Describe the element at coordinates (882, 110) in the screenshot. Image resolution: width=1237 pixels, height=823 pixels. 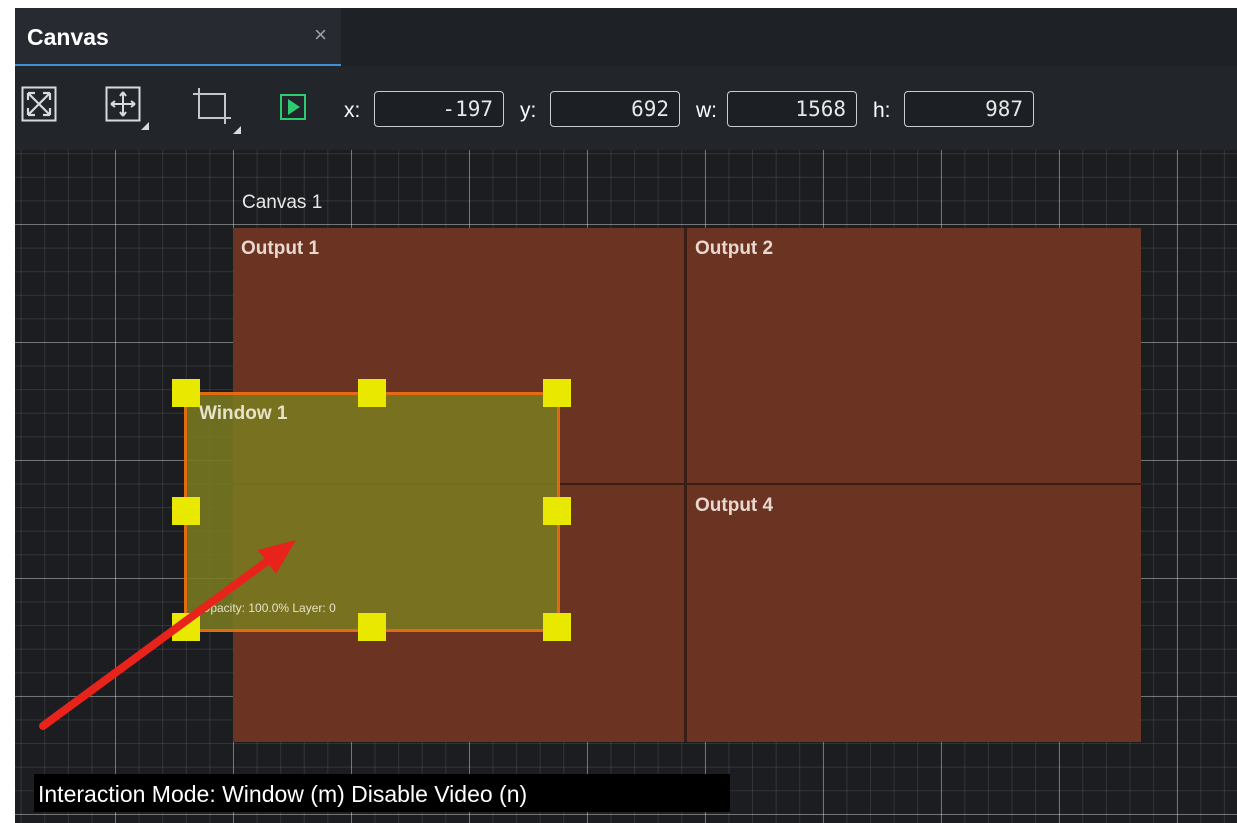
I see `h-label: h:` at that location.